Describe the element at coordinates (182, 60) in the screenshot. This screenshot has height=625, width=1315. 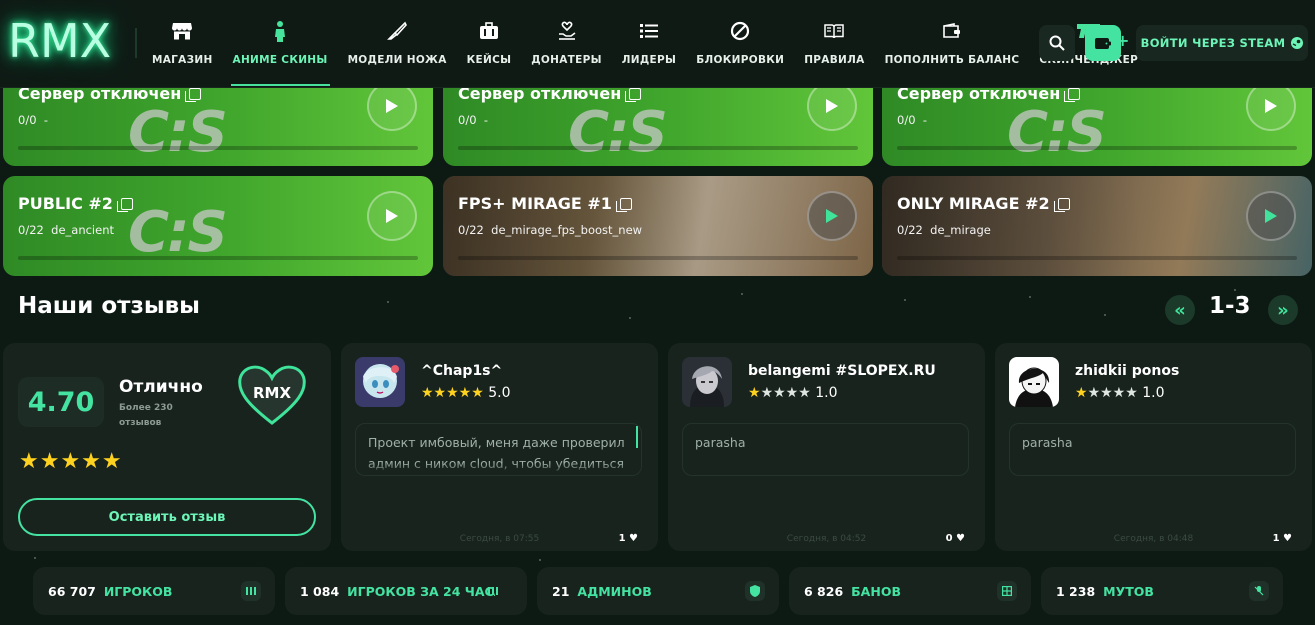
I see `nav-label: МАГАЗИН` at that location.